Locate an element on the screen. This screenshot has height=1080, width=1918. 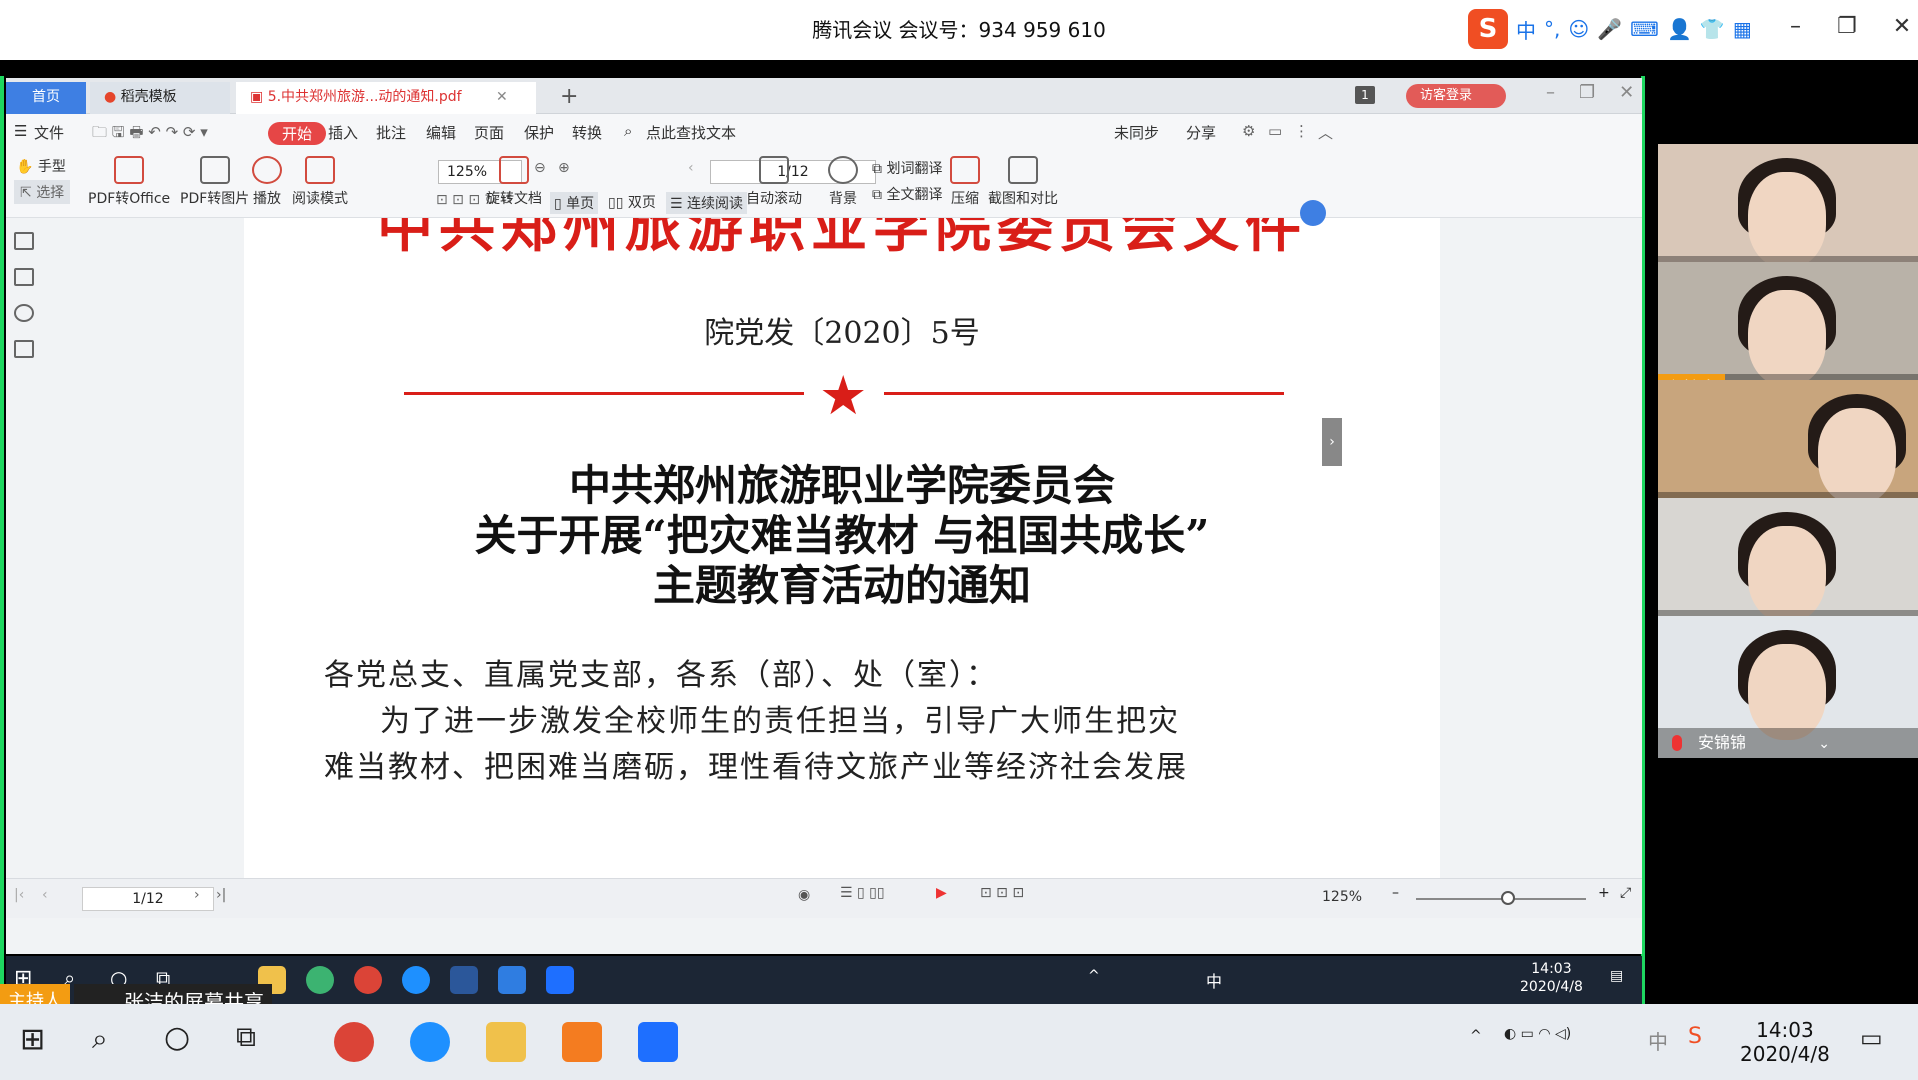
full-translate-button: ⧉ 全文翻译 is located at coordinates (907, 194).